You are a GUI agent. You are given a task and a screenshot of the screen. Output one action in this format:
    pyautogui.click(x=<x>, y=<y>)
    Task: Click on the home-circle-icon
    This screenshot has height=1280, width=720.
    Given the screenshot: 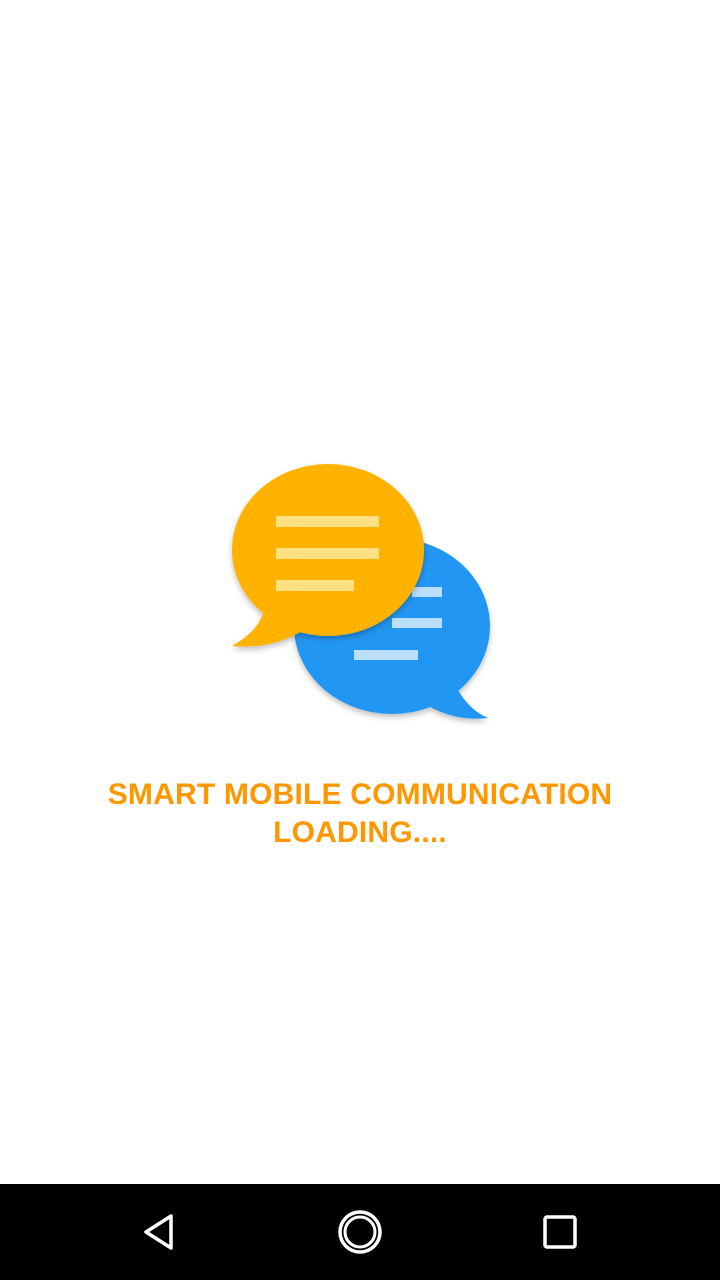 What is the action you would take?
    pyautogui.click(x=360, y=1232)
    